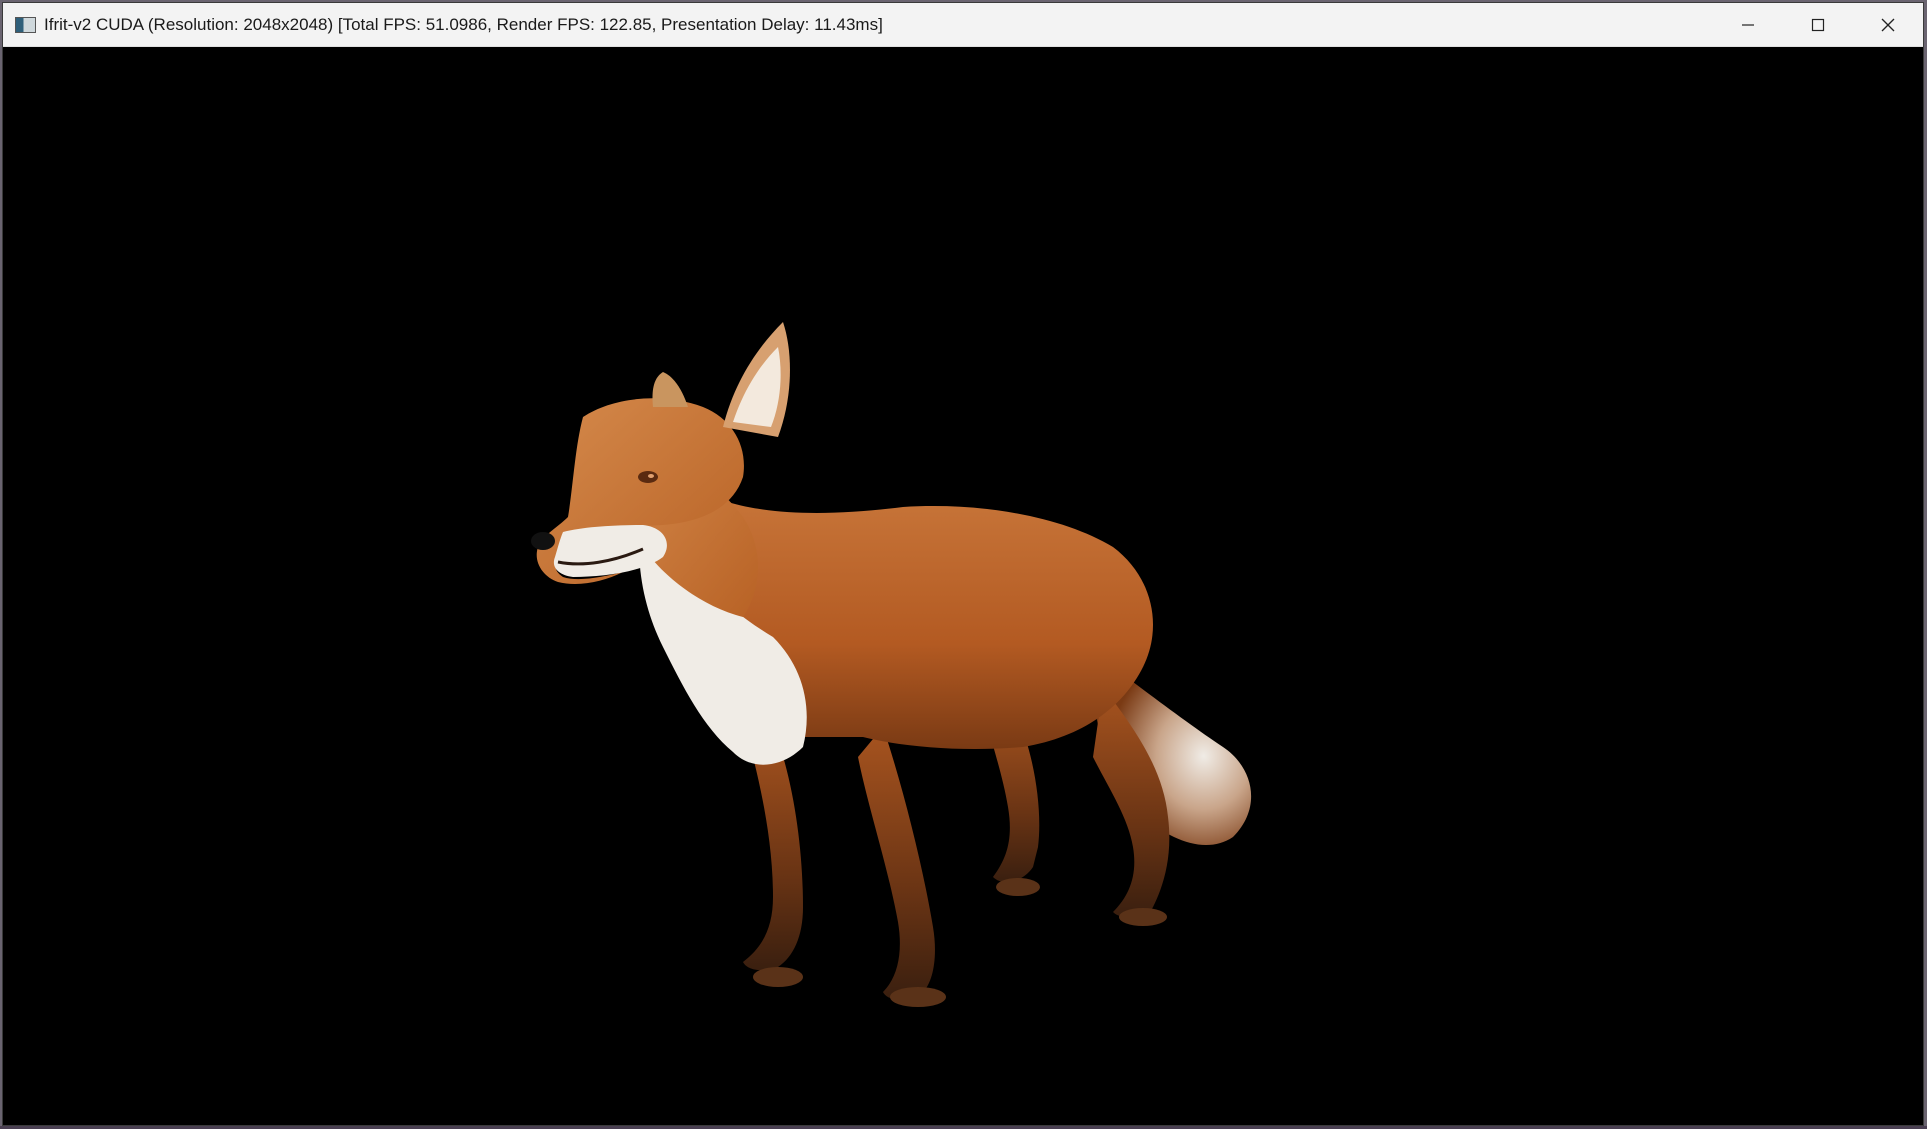  Describe the element at coordinates (25, 24) in the screenshot. I see `app-window-icon` at that location.